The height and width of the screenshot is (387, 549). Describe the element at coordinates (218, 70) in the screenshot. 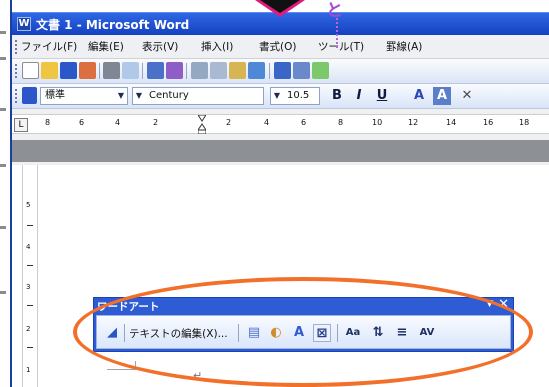

I see `copy-icon` at that location.